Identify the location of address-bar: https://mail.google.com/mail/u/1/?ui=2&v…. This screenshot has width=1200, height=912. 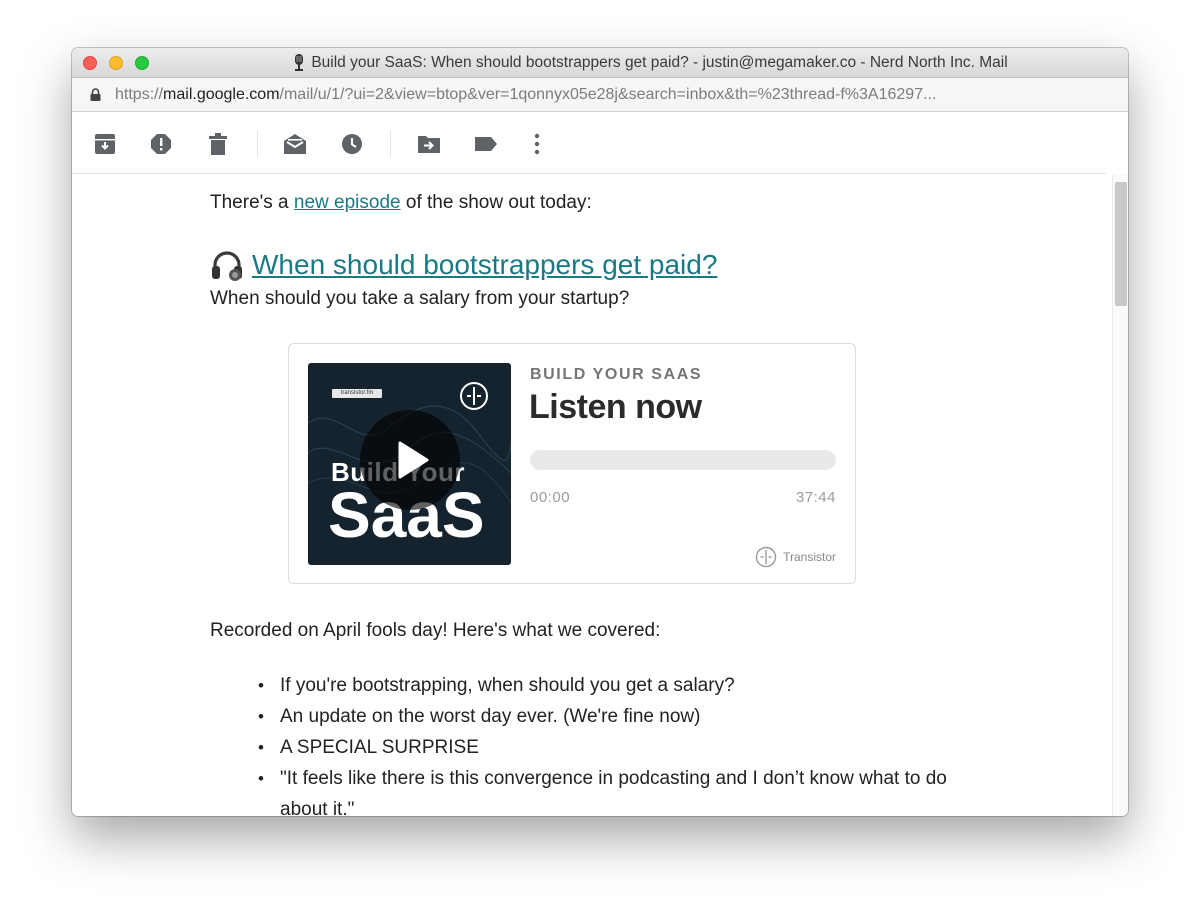
(600, 95).